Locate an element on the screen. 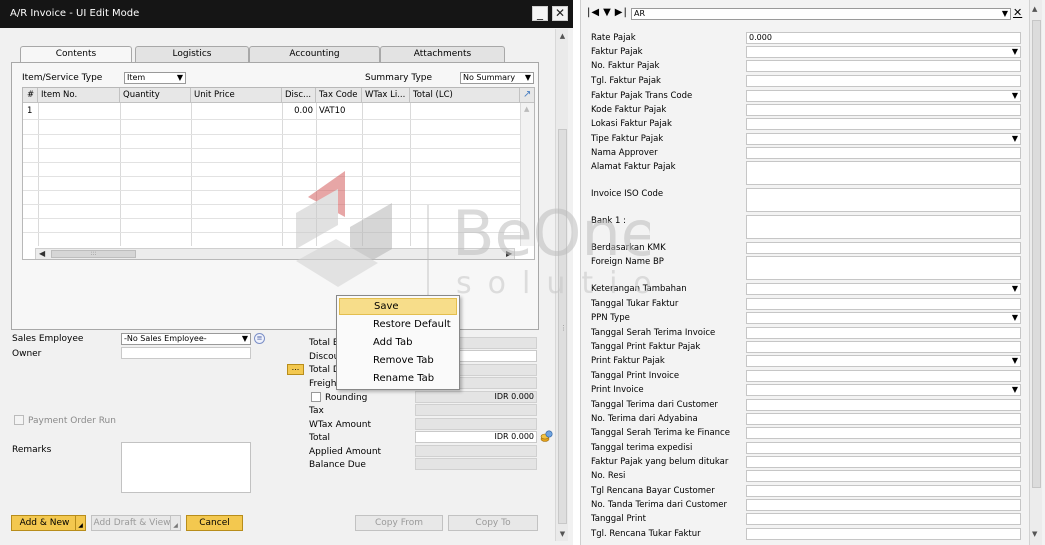 This screenshot has height=545, width=1045. udf-category-select: AR ▼ is located at coordinates (821, 14).